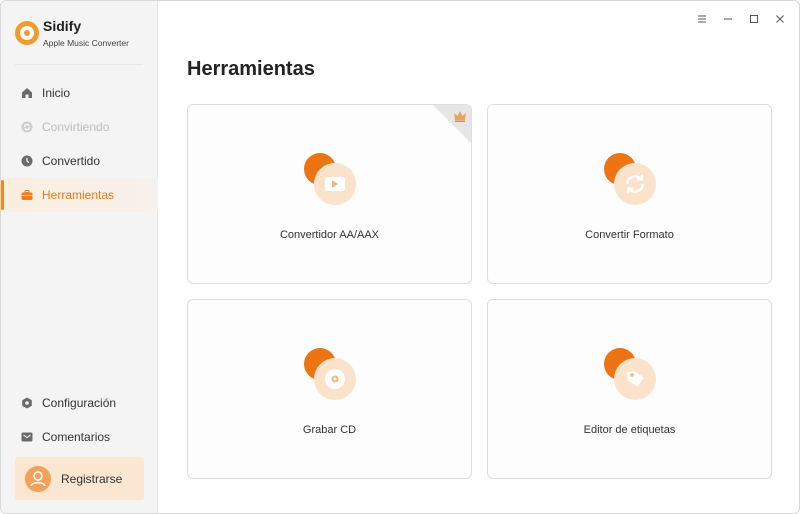 The width and height of the screenshot is (800, 514). Describe the element at coordinates (741, 19) in the screenshot. I see `window-controls` at that location.